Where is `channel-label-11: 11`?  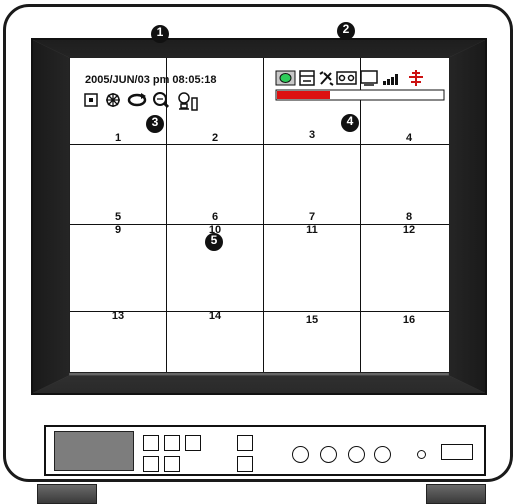
channel-label-11: 11 is located at coordinates (312, 230).